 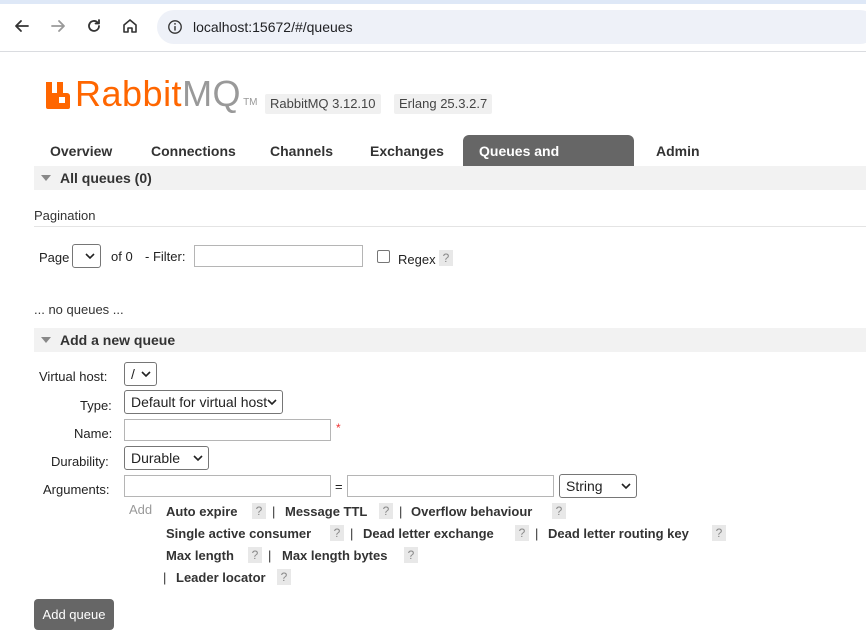 I want to click on tab-channels: Channels, so click(x=301, y=151).